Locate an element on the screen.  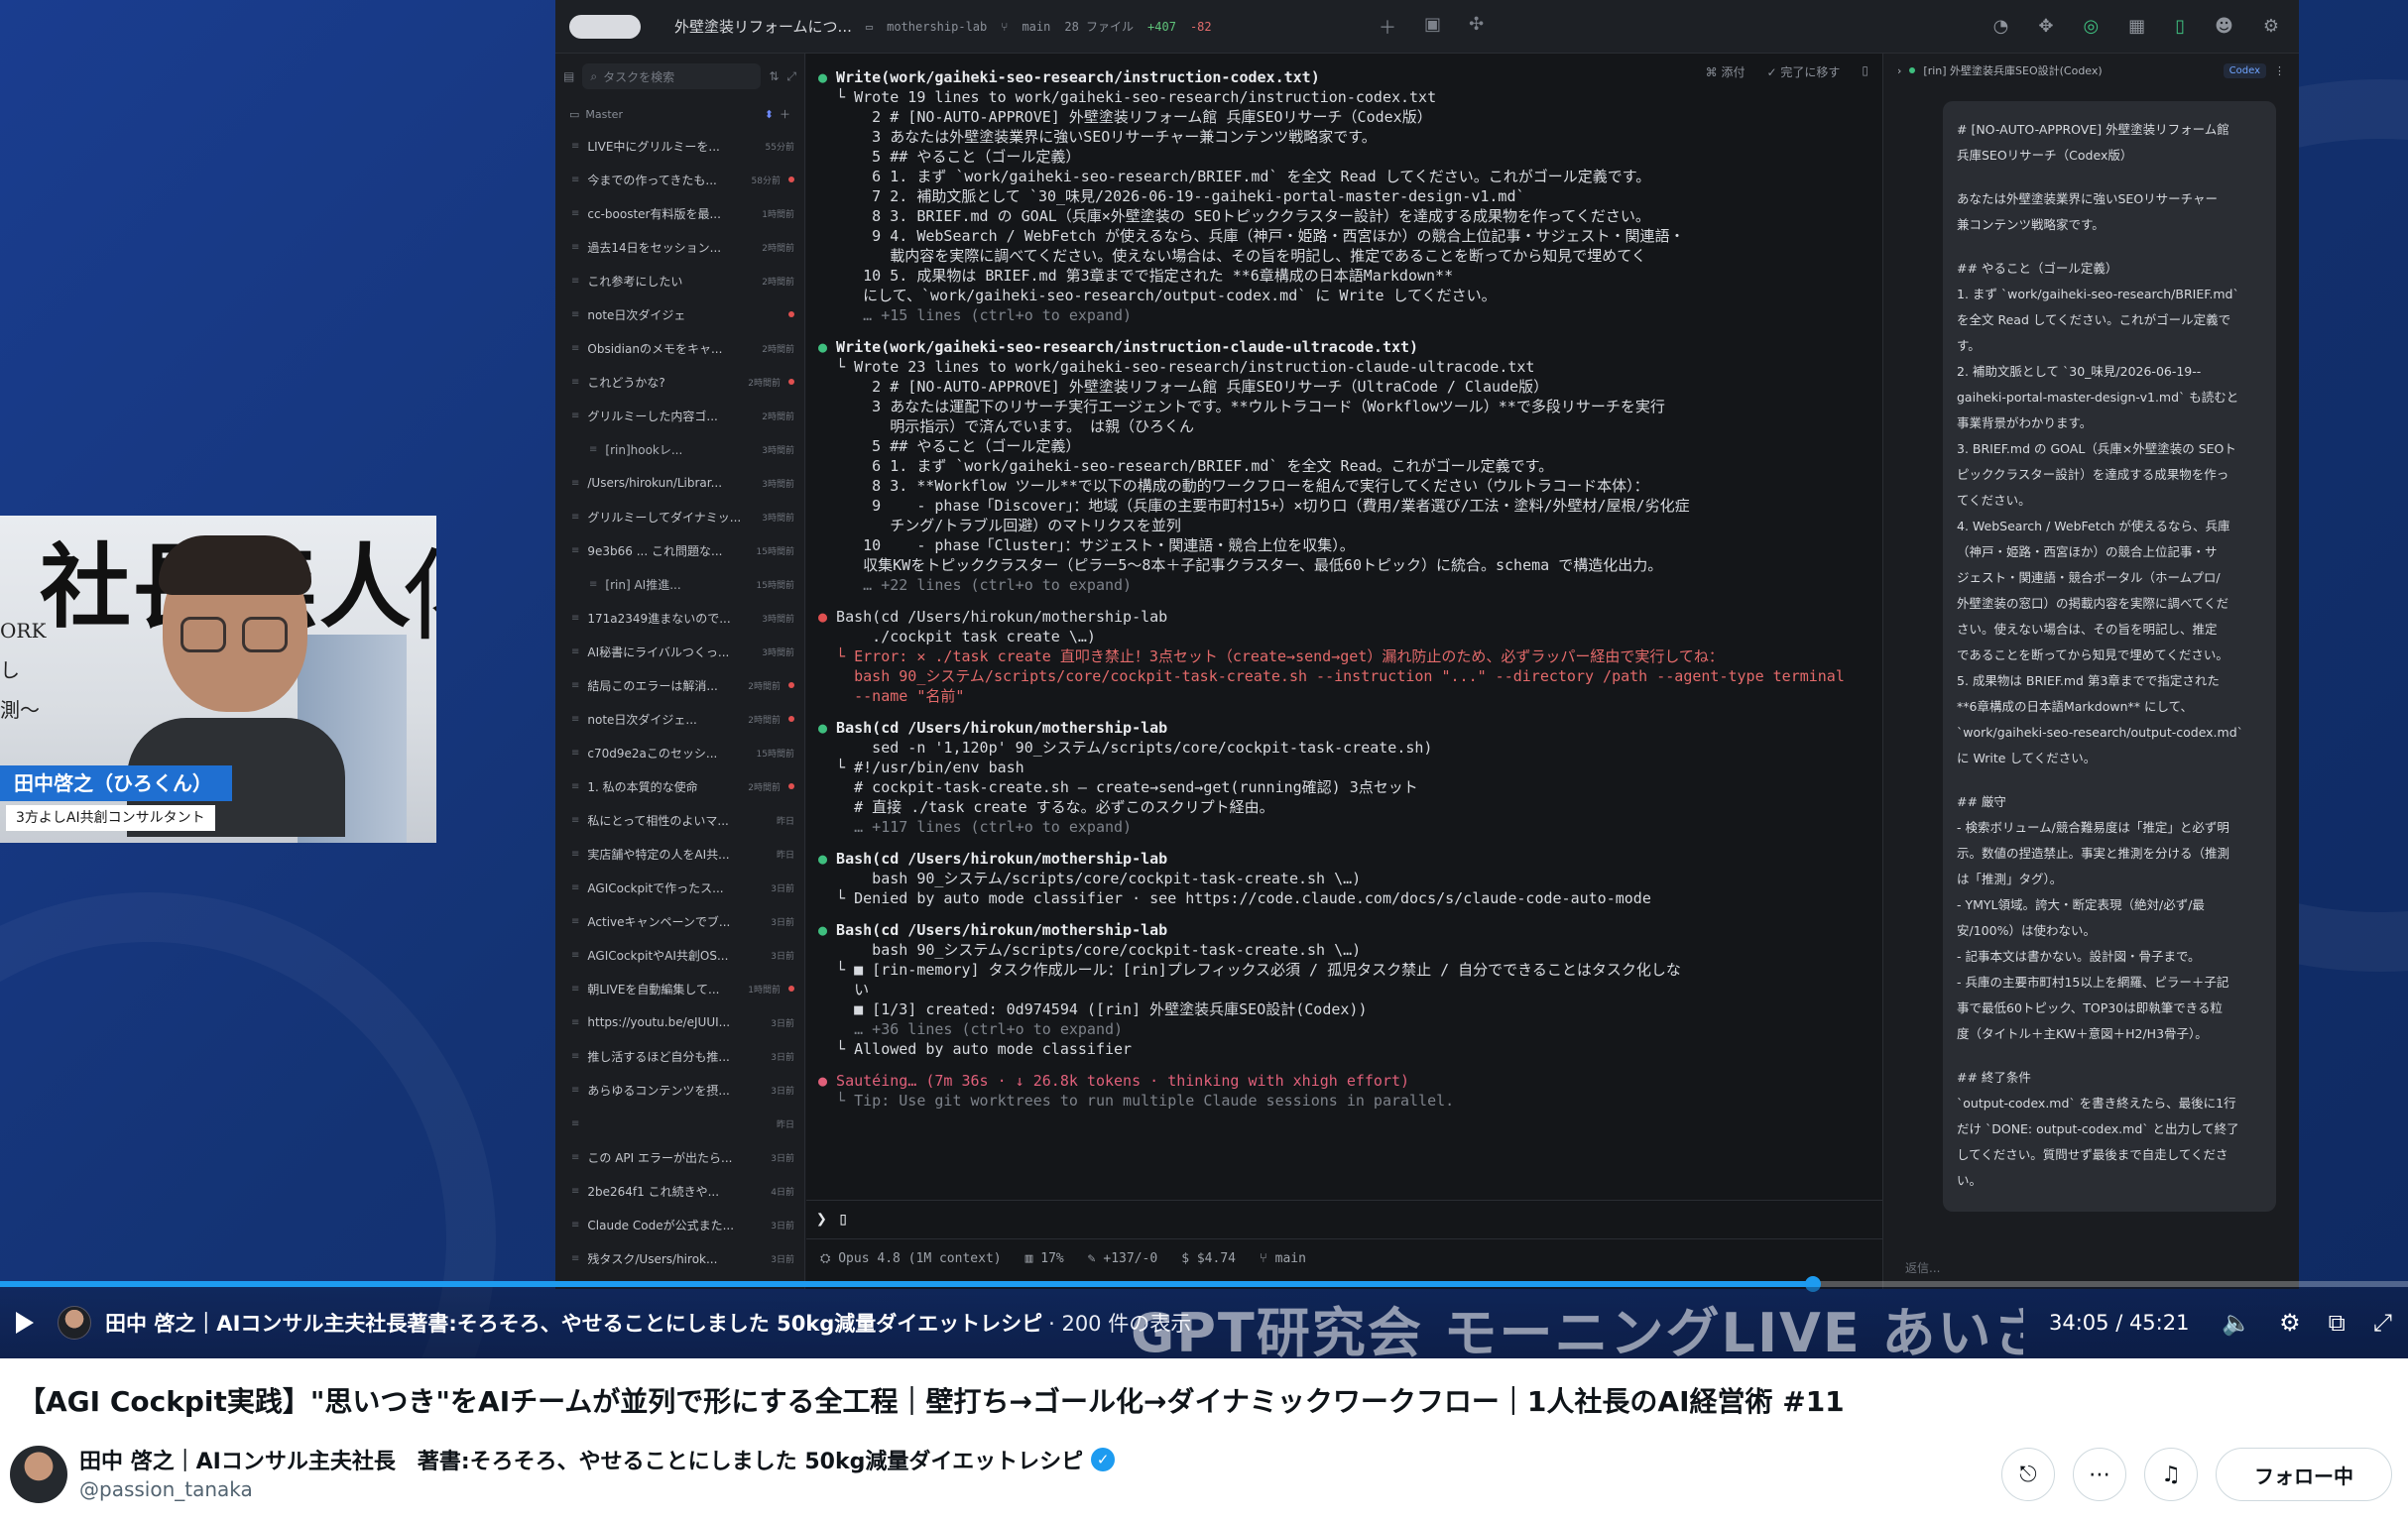
sidebar-task-item: ≡ 結局このエラーは解消... 2時間前 is located at coordinates (679, 685).